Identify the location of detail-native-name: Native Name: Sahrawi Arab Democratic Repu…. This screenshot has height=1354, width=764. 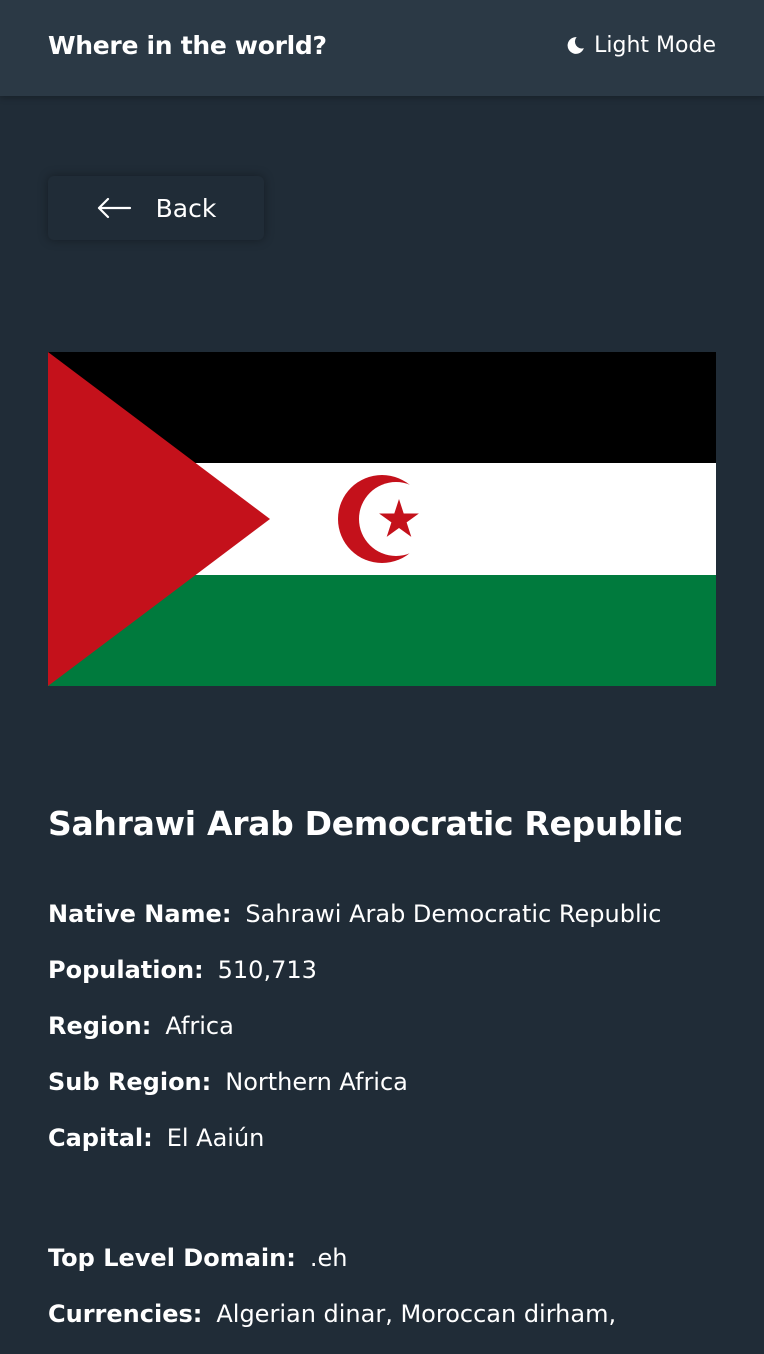
(354, 926).